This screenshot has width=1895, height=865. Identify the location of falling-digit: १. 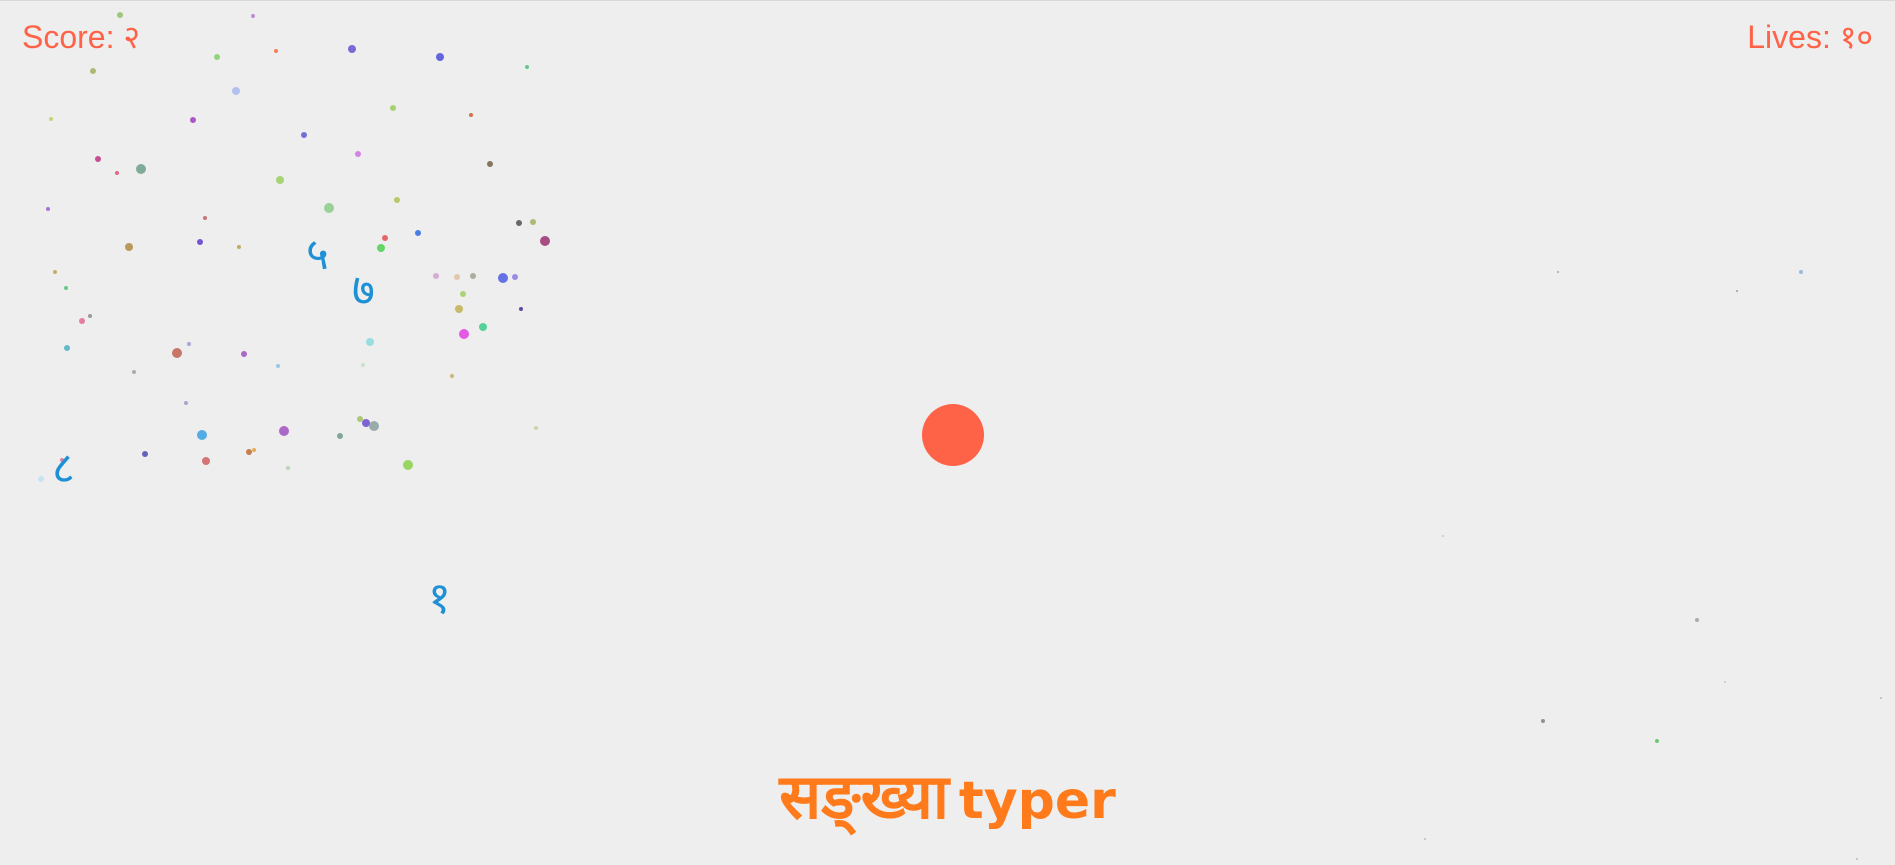
(439, 598).